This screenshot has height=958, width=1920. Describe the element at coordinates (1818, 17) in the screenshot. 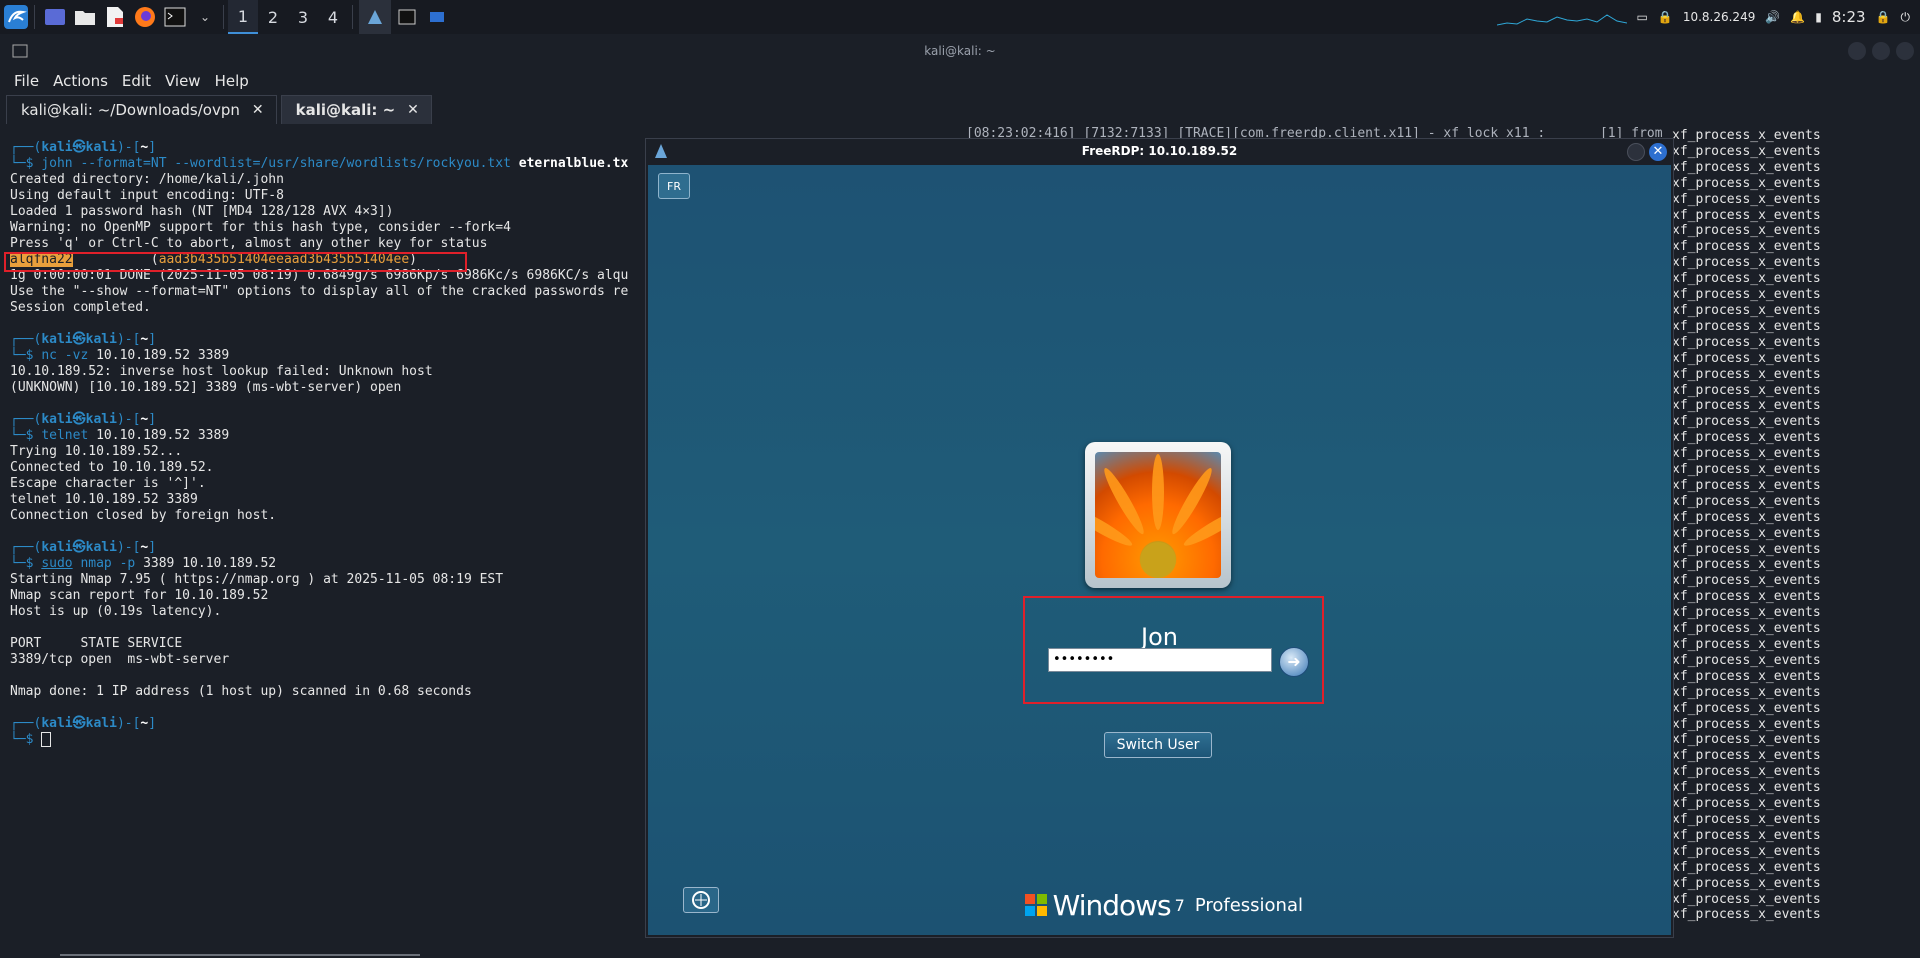

I see `battery-icon: ▮` at that location.